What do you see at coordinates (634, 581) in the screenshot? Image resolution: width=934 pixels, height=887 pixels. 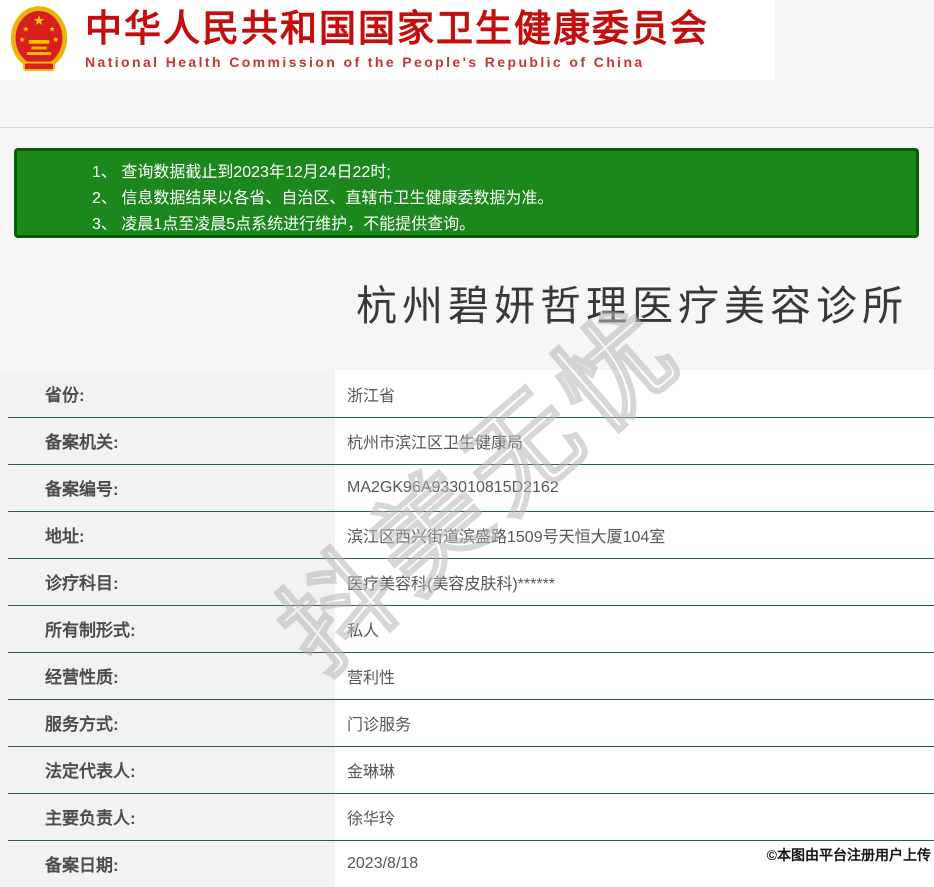 I see `row-value: 医疗美容科(美容皮肤科)******` at bounding box center [634, 581].